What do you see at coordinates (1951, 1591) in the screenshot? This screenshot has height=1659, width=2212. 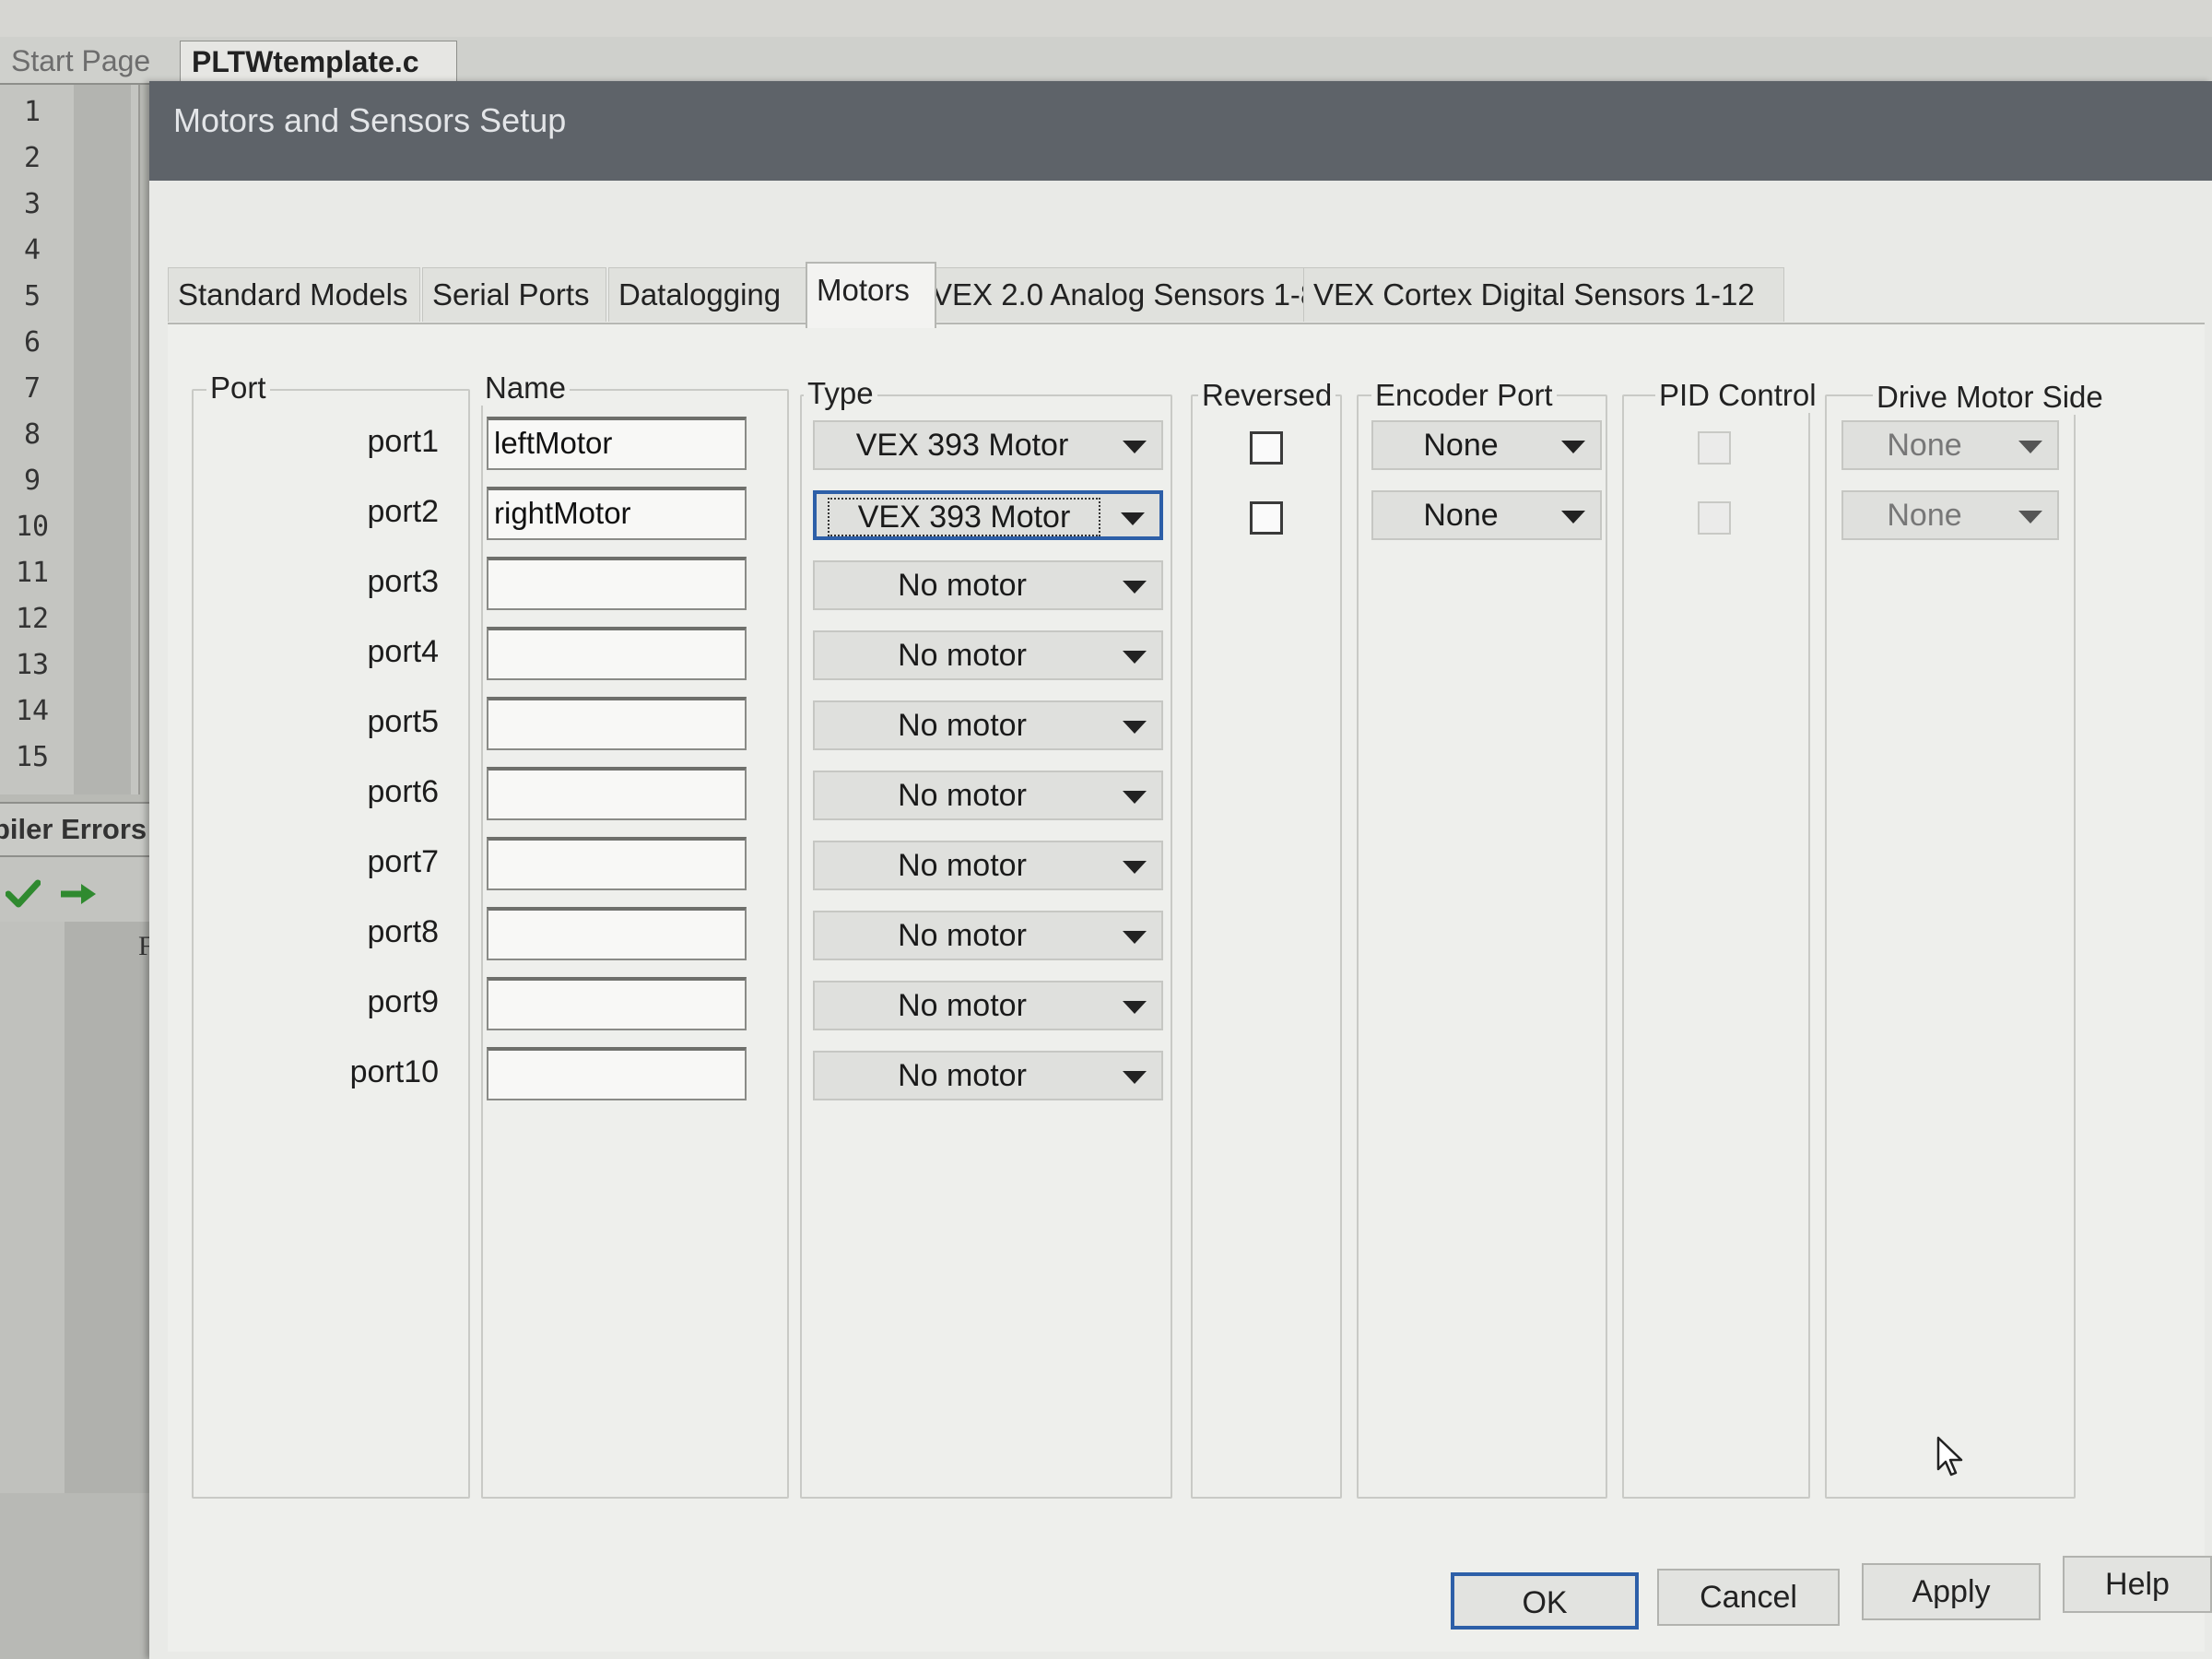 I see `apply-button: Apply` at bounding box center [1951, 1591].